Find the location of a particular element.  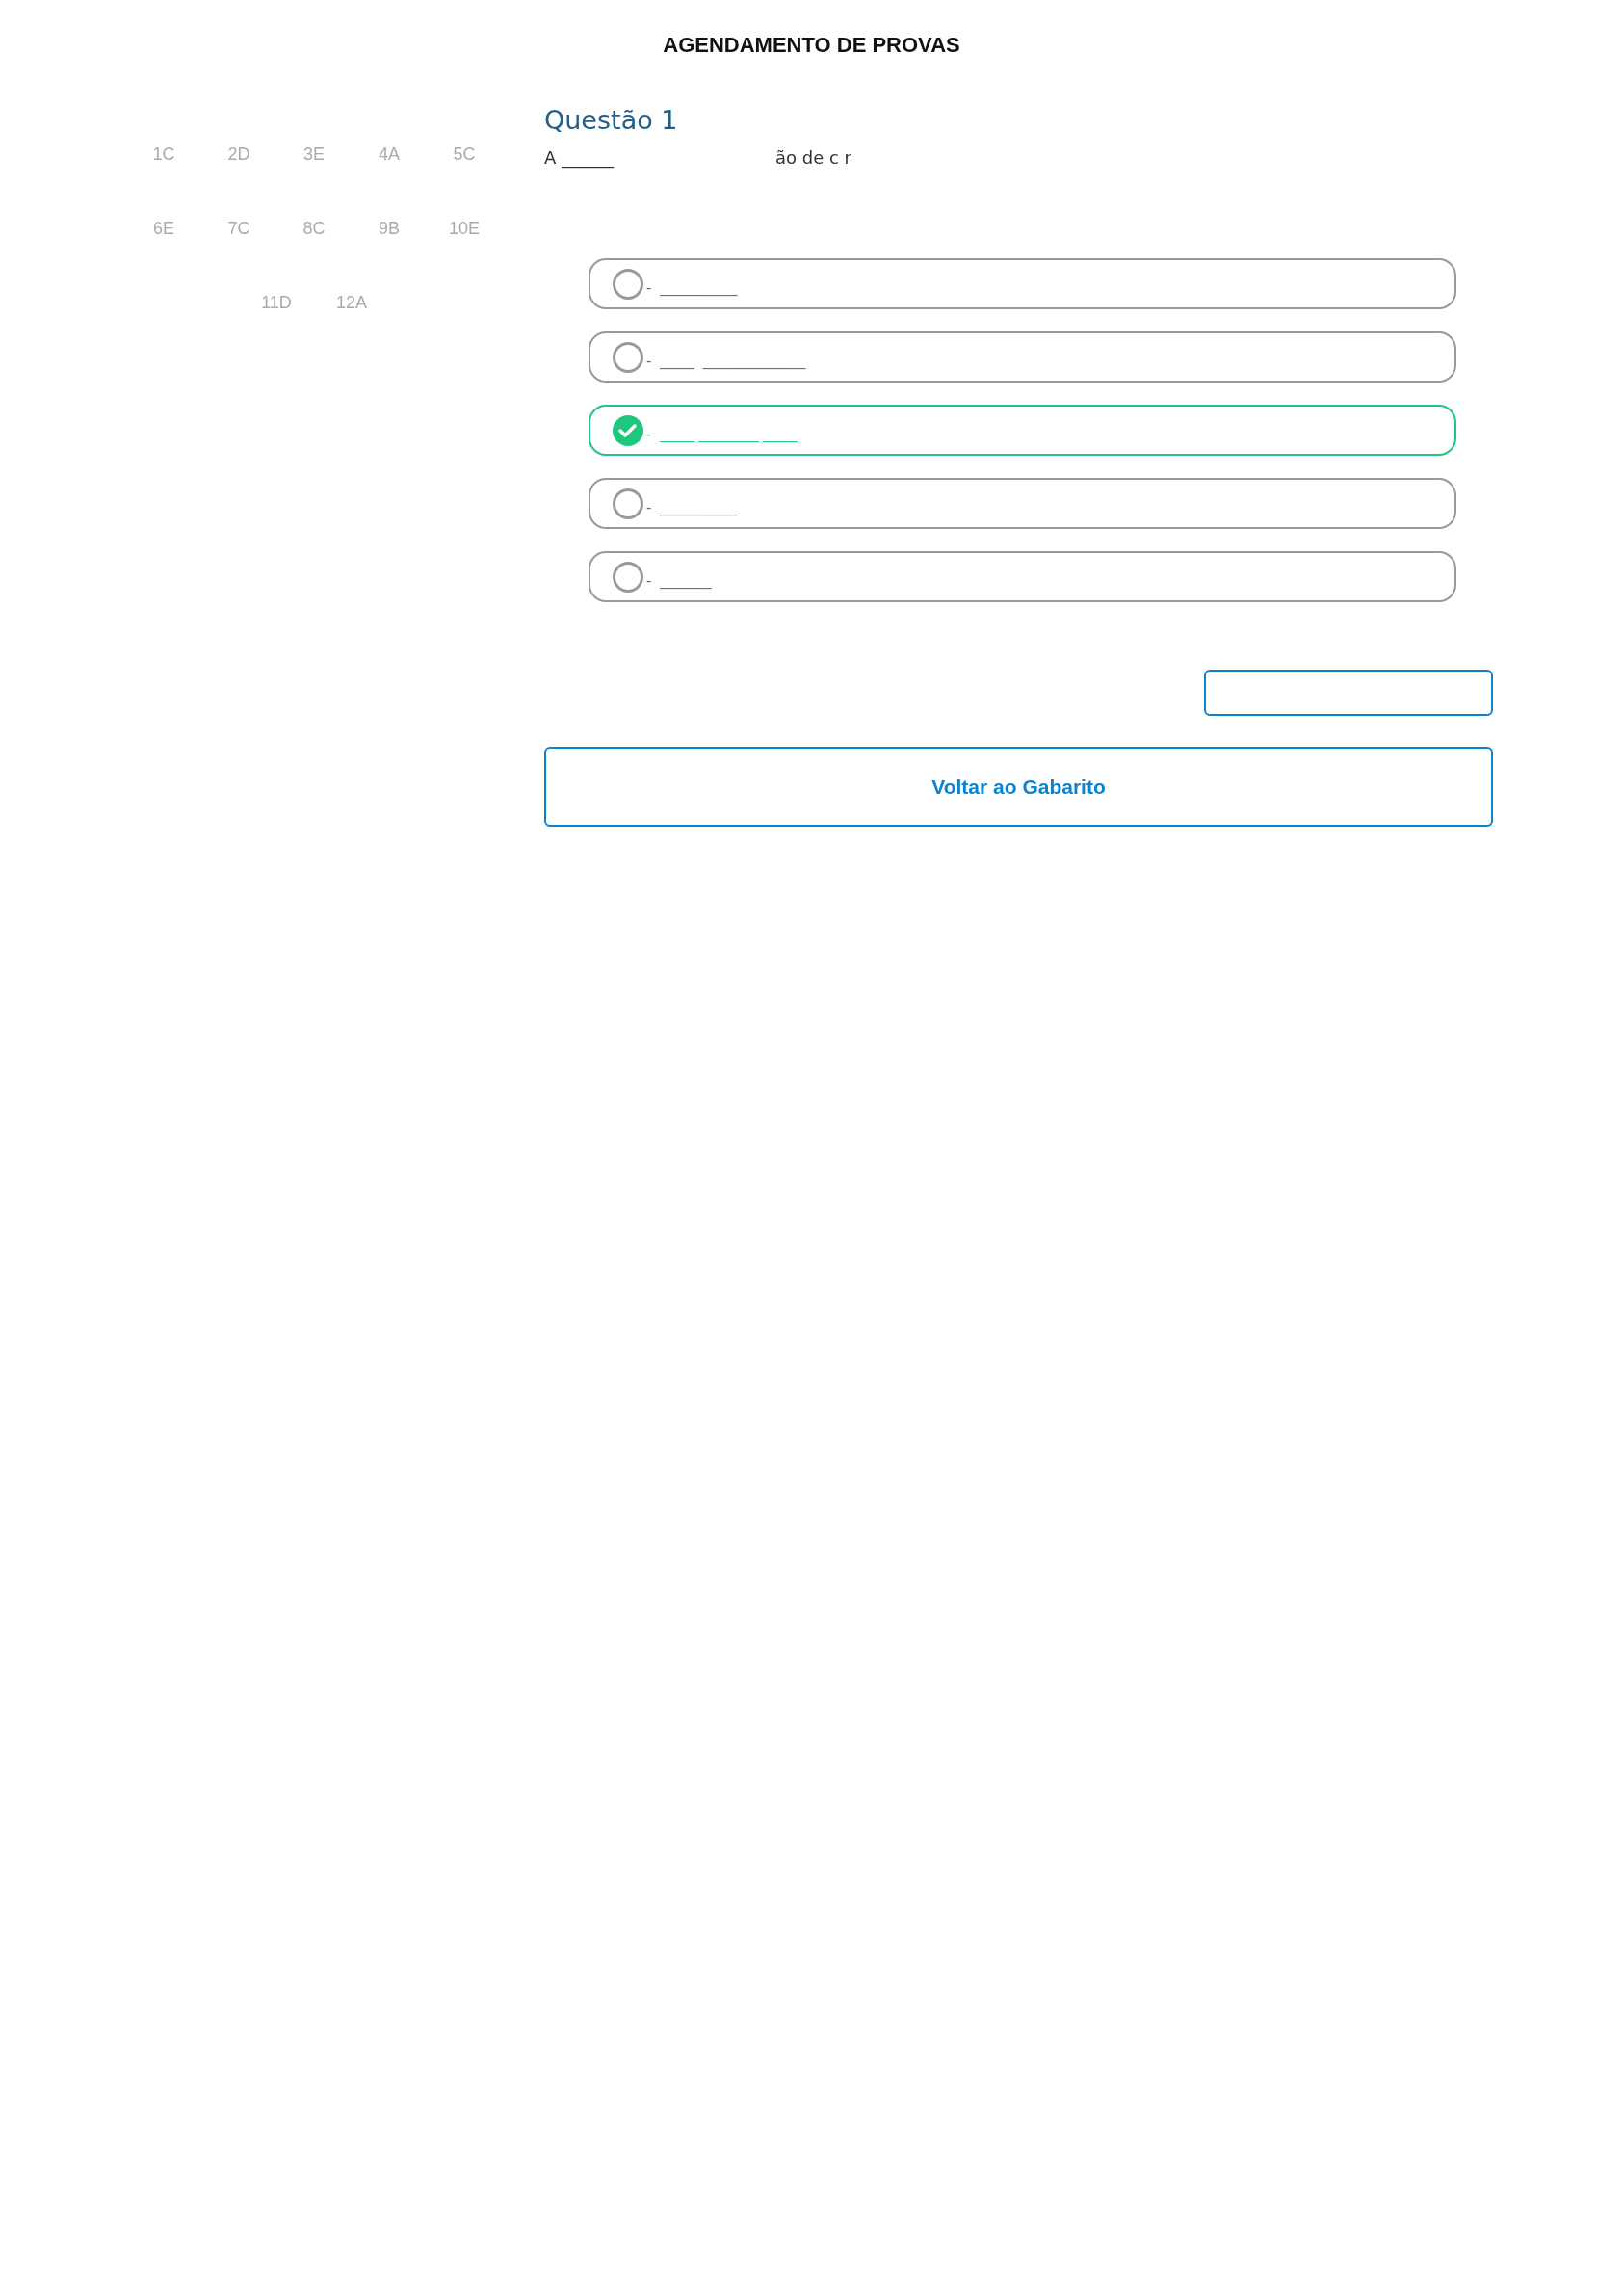

answer-key-item: 5C is located at coordinates (464, 155).